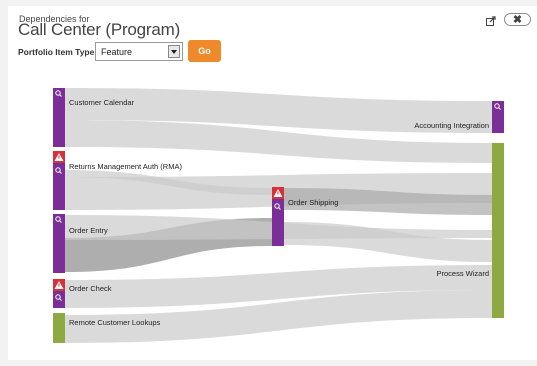 The width and height of the screenshot is (537, 366). What do you see at coordinates (125, 166) in the screenshot?
I see `node-label-returns-management-auth: Returns Management Auth (RMA)` at bounding box center [125, 166].